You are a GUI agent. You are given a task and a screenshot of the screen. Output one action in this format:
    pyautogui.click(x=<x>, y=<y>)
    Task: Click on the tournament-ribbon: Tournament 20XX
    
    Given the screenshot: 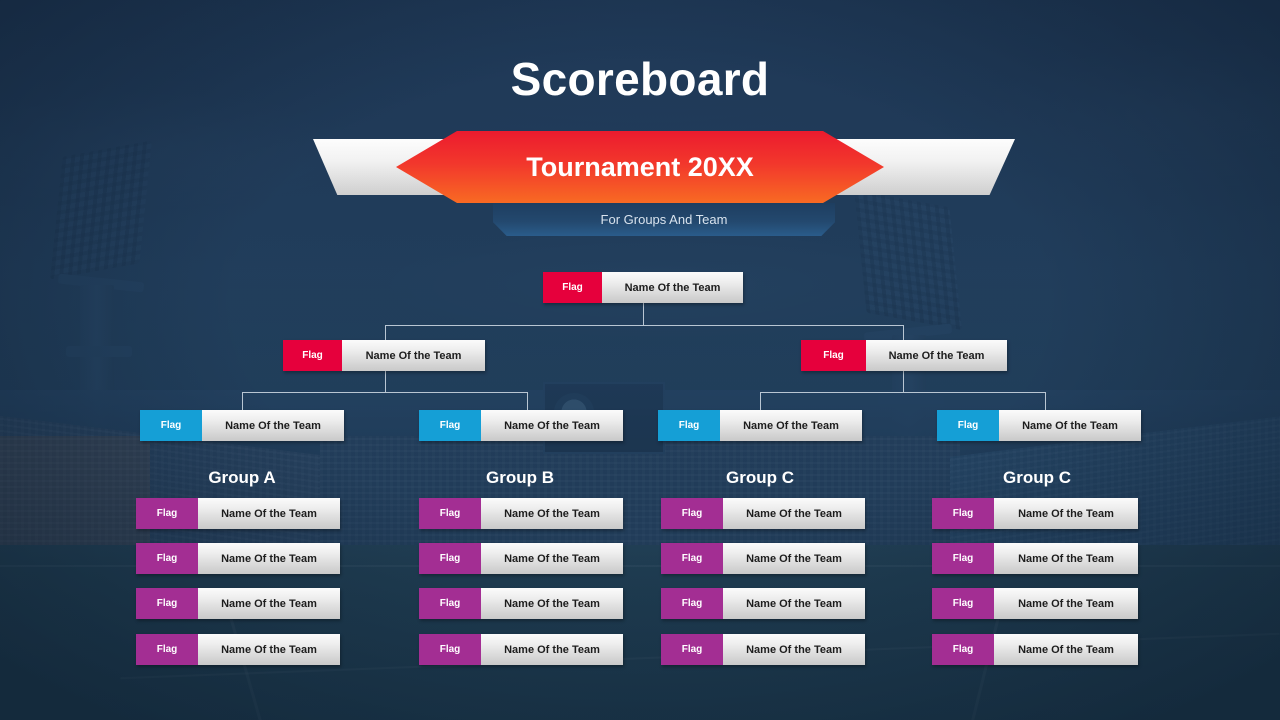 What is the action you would take?
    pyautogui.click(x=640, y=167)
    